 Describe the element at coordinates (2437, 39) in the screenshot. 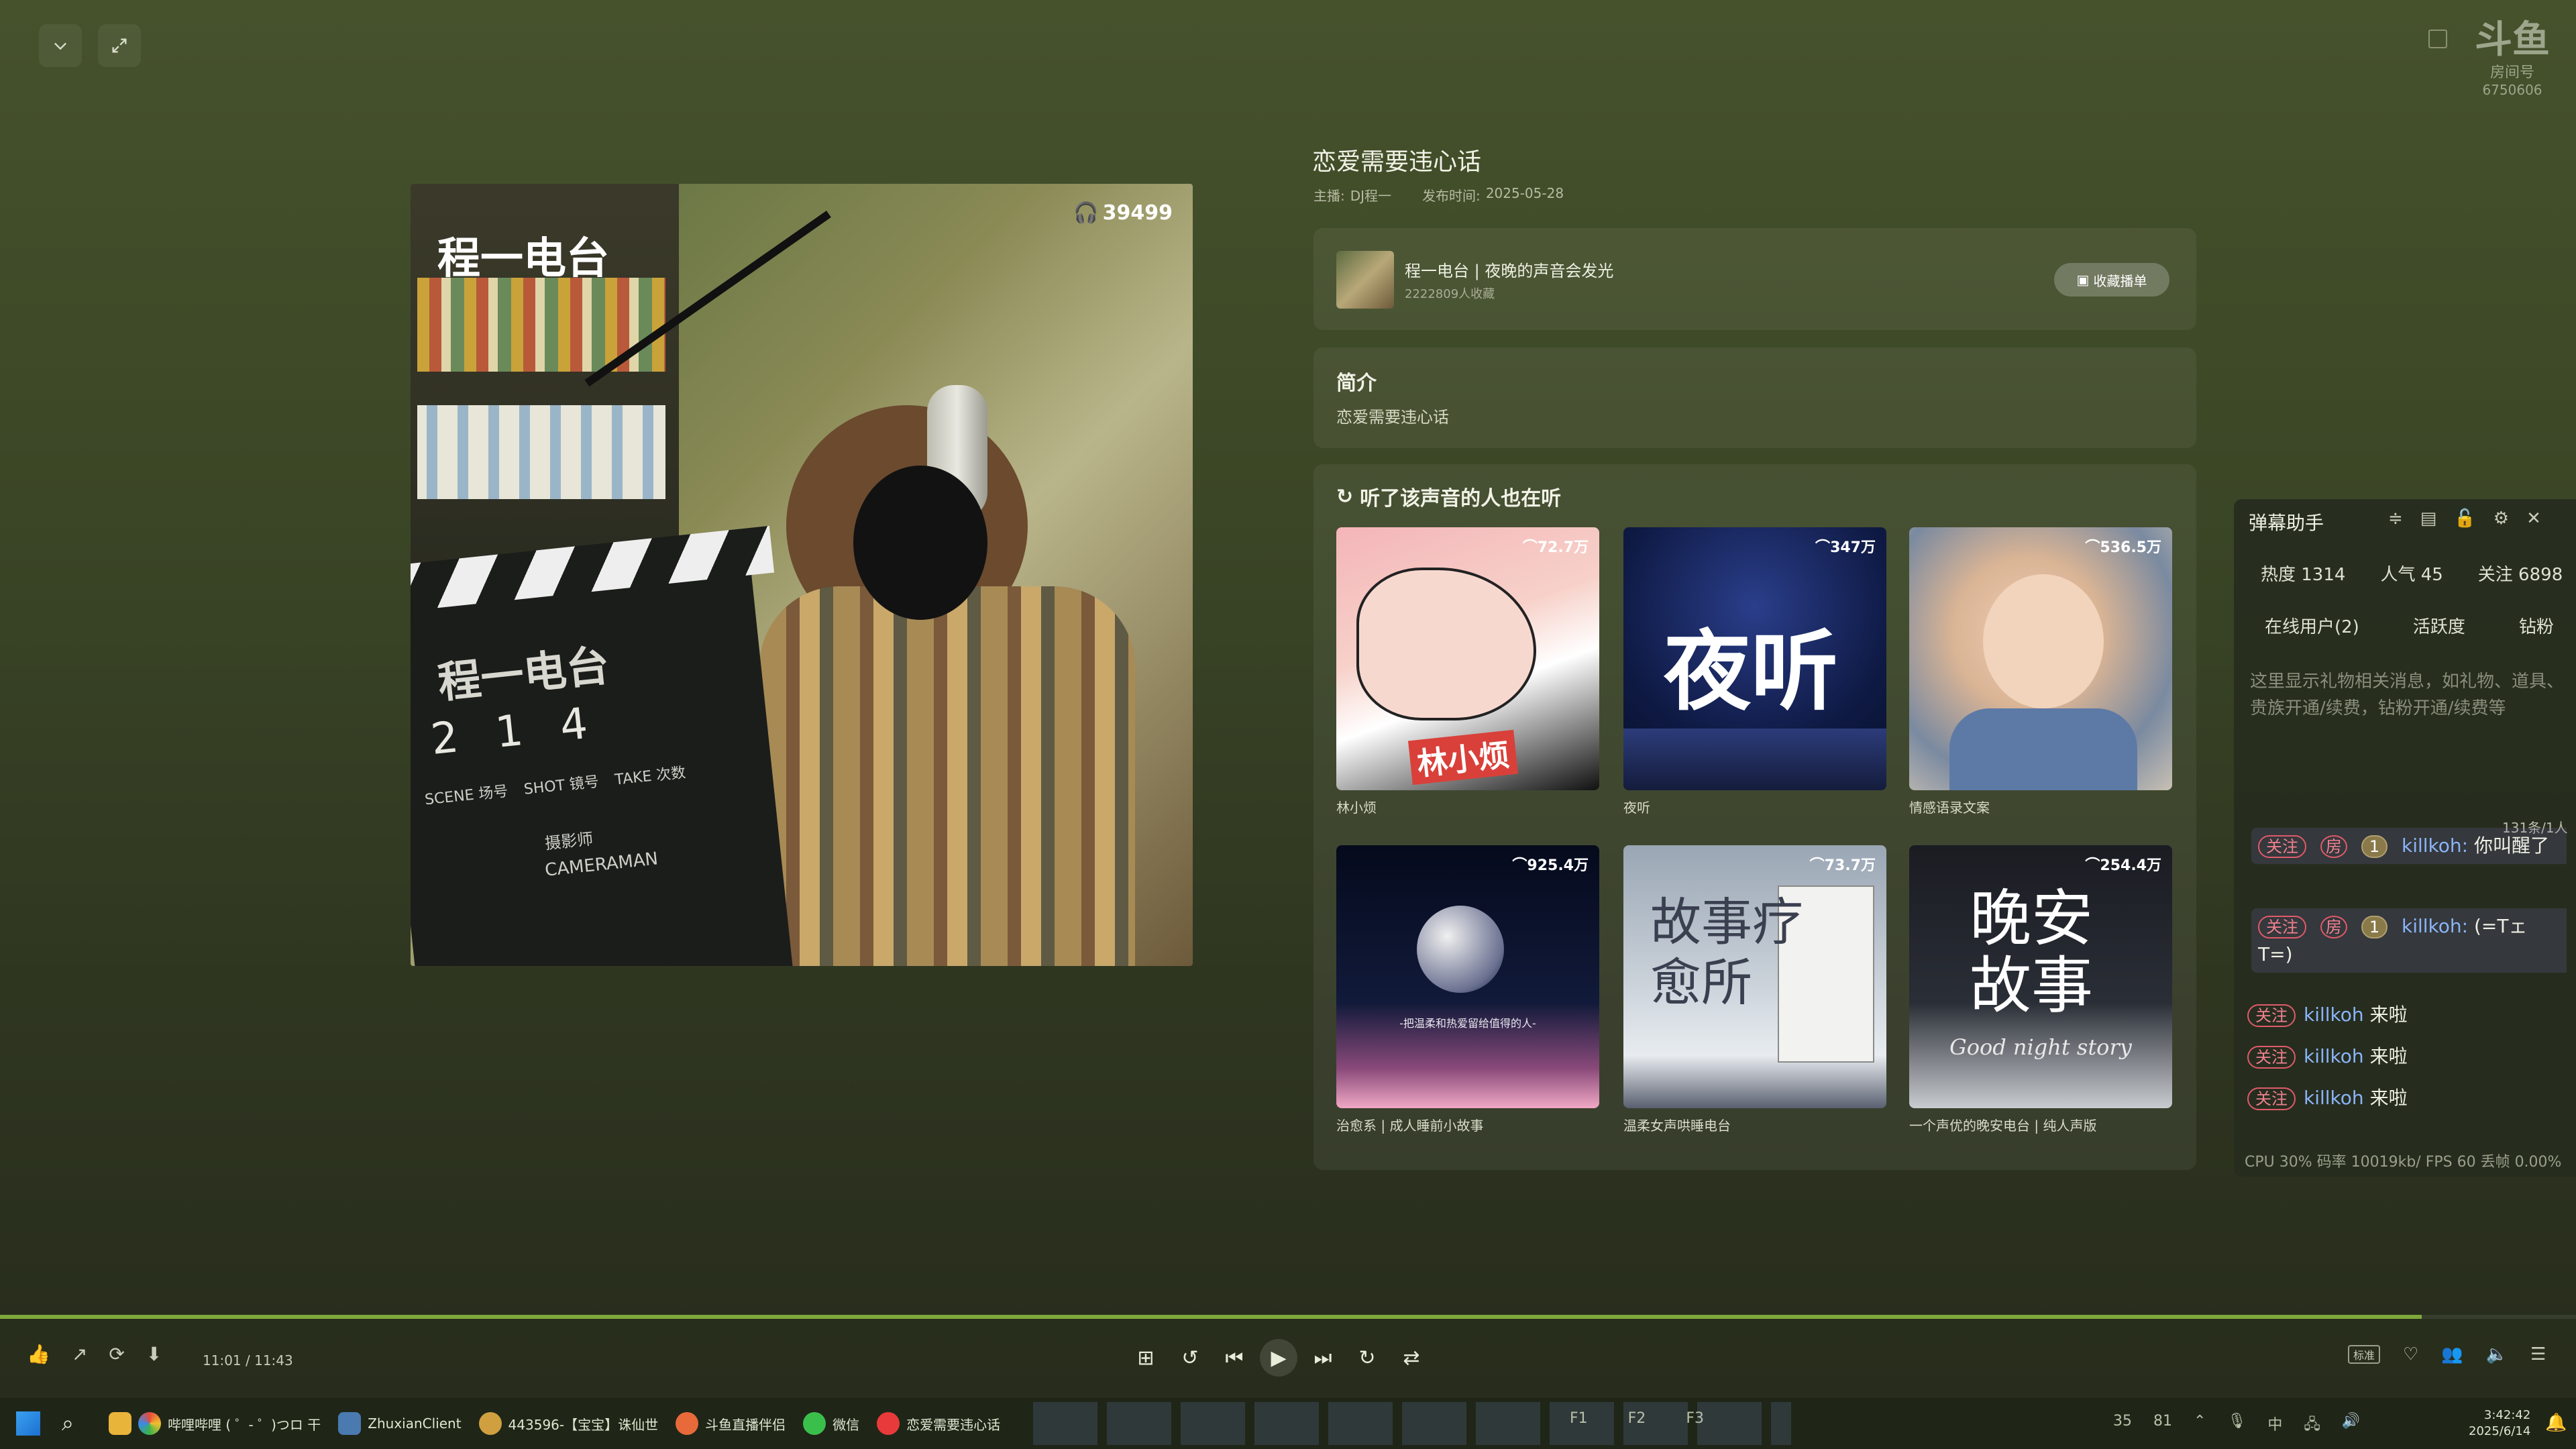

I see `mini-window-icon` at that location.